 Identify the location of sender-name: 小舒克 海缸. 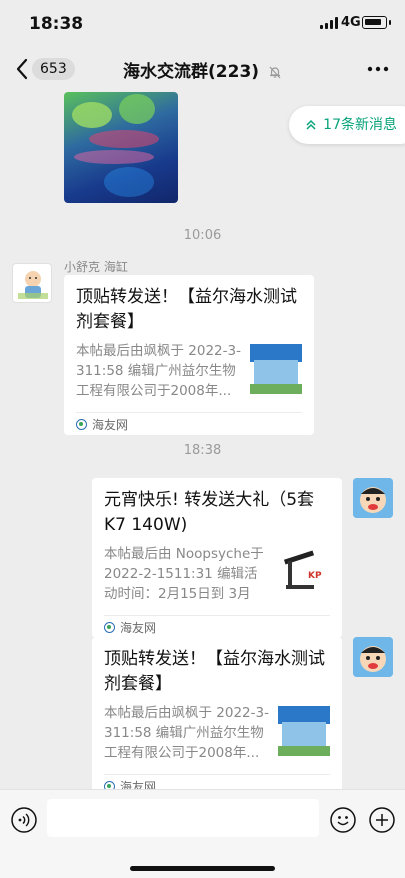
(96, 267).